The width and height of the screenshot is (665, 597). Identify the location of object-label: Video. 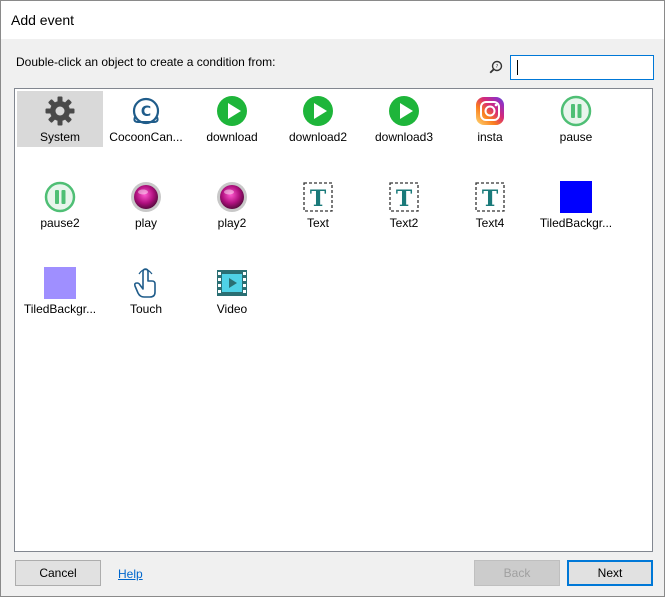
(232, 309).